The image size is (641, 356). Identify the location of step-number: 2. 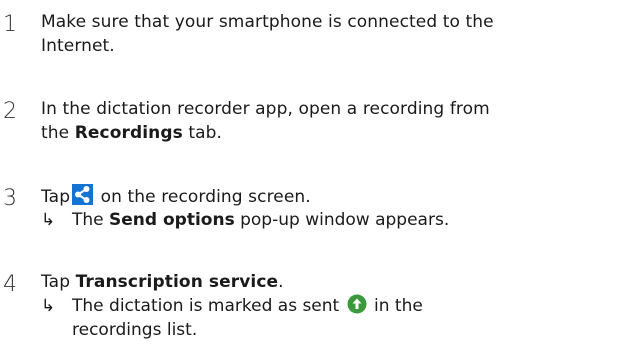
(10, 111).